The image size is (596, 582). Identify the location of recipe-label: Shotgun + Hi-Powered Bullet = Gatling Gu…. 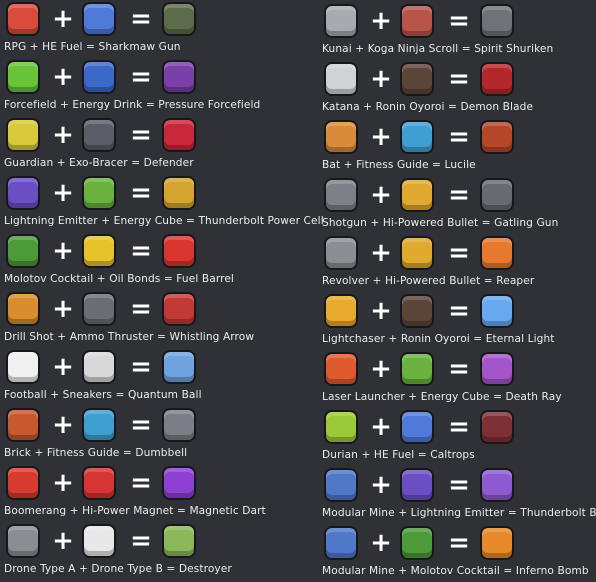
(440, 223).